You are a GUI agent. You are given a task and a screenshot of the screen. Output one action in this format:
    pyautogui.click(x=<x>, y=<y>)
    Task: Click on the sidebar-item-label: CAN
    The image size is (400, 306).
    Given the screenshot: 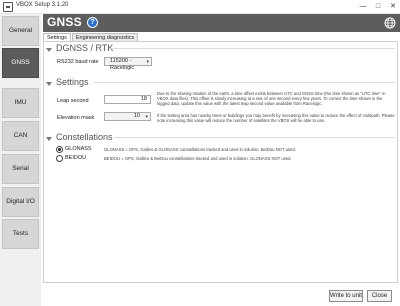 What is the action you would take?
    pyautogui.click(x=20, y=135)
    